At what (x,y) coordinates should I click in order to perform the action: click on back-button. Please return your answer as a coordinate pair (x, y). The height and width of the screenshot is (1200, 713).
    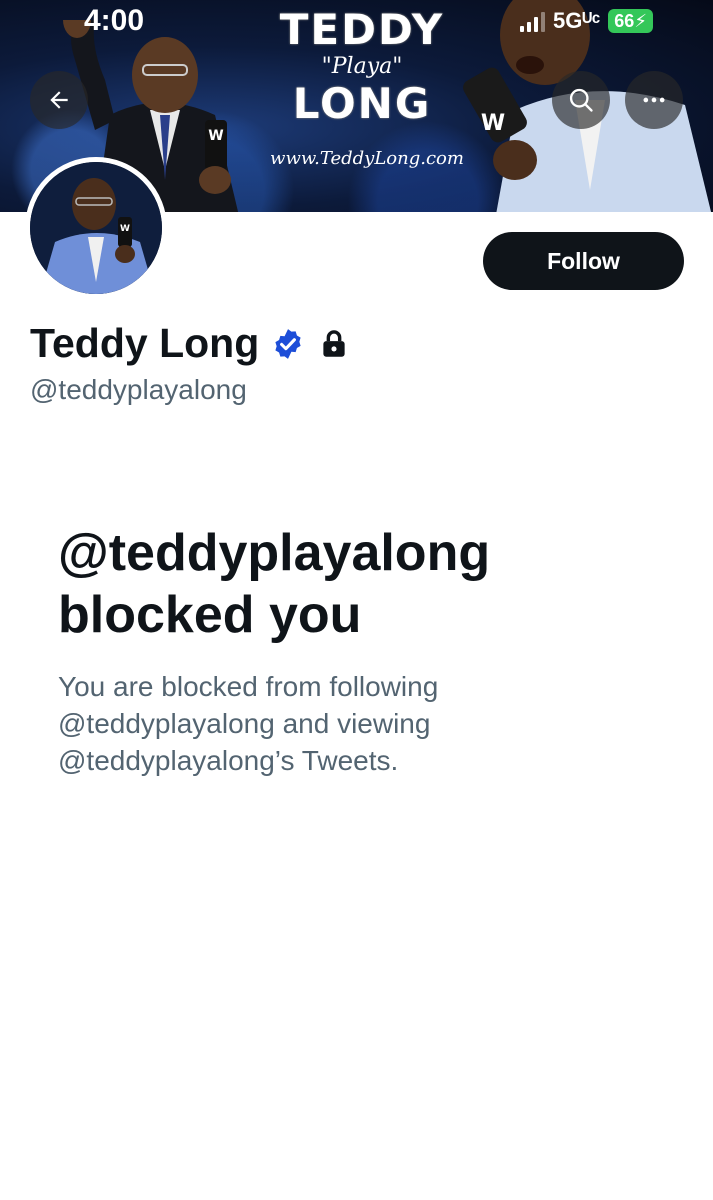
    Looking at the image, I should click on (59, 100).